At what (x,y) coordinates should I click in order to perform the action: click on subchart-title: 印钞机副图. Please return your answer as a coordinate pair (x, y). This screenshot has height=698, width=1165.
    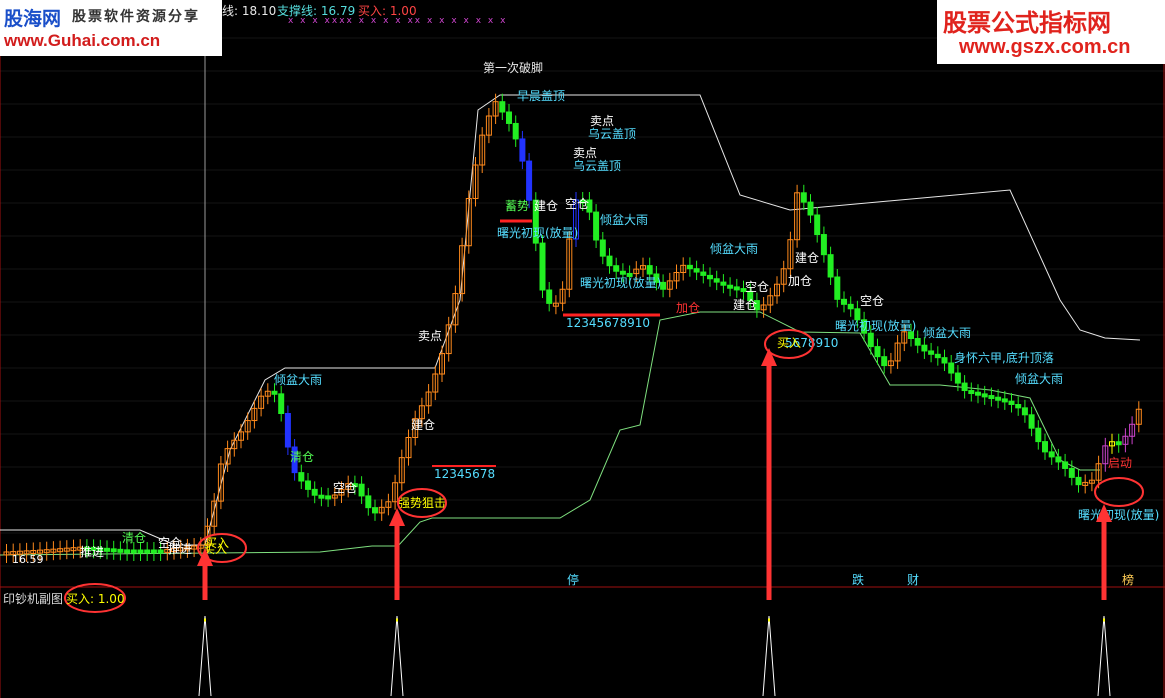
    Looking at the image, I should click on (33, 599).